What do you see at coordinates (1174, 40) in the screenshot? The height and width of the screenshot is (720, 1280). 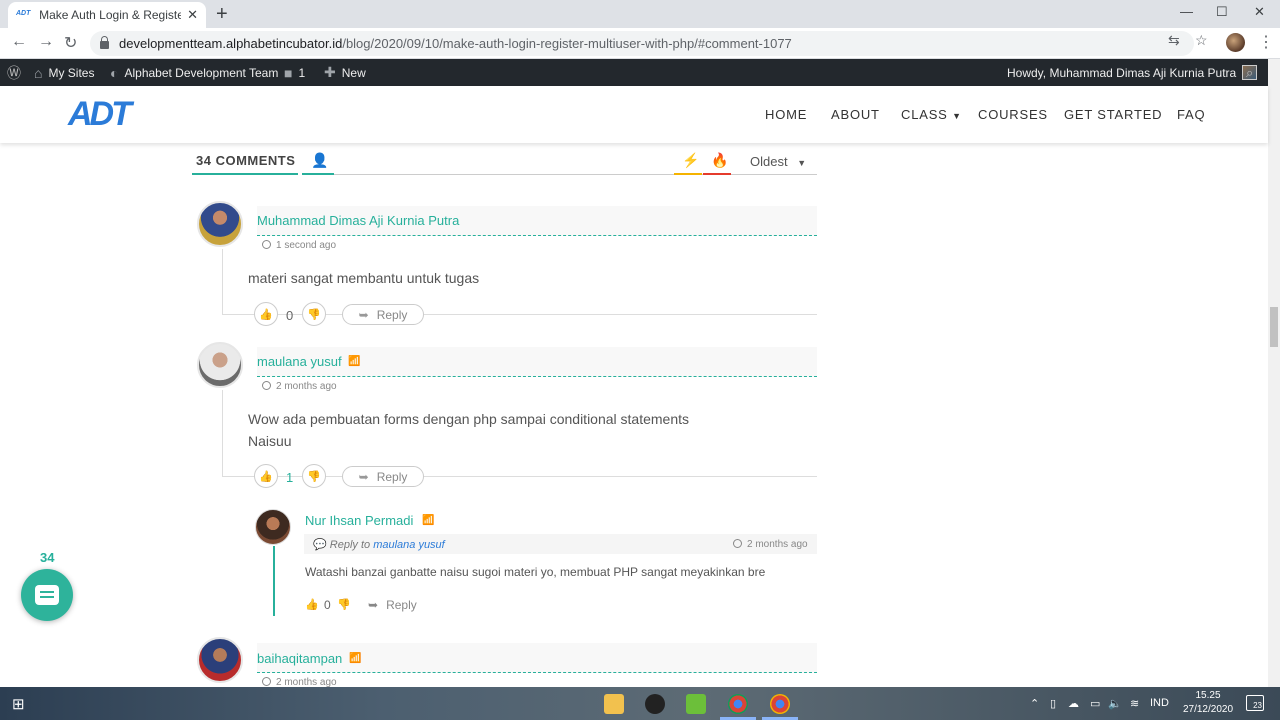 I see `translate-icon: ⇆` at bounding box center [1174, 40].